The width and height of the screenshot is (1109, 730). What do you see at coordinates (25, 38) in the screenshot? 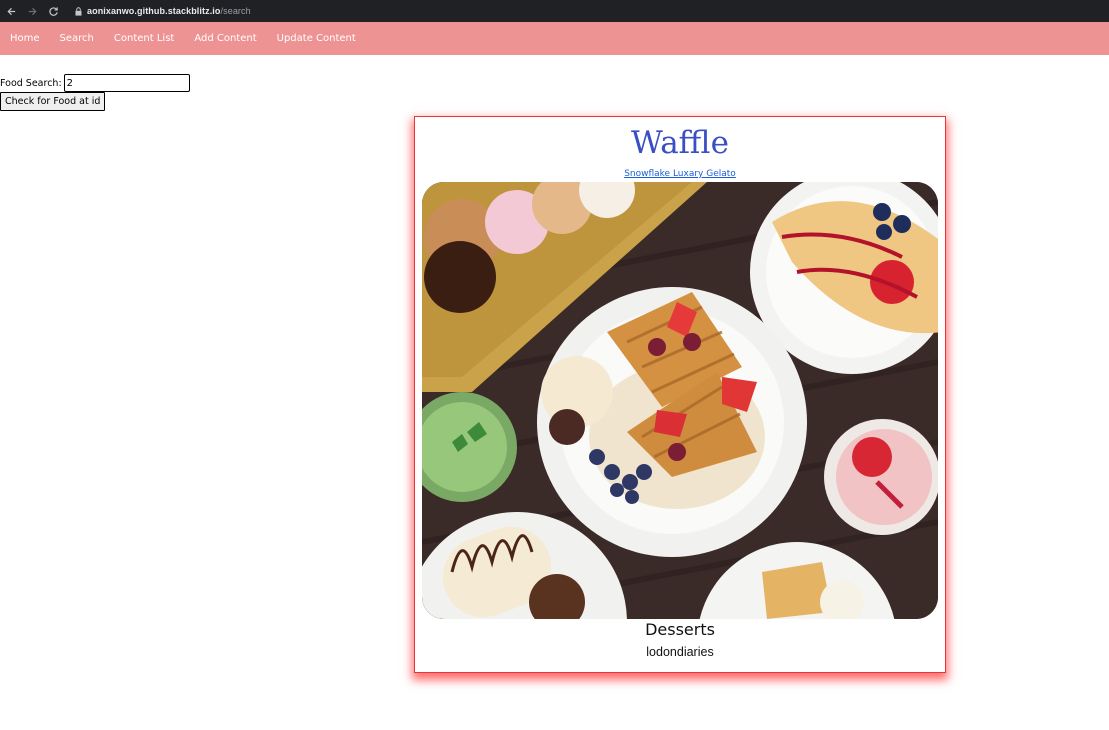
I see `nav-home: Home` at bounding box center [25, 38].